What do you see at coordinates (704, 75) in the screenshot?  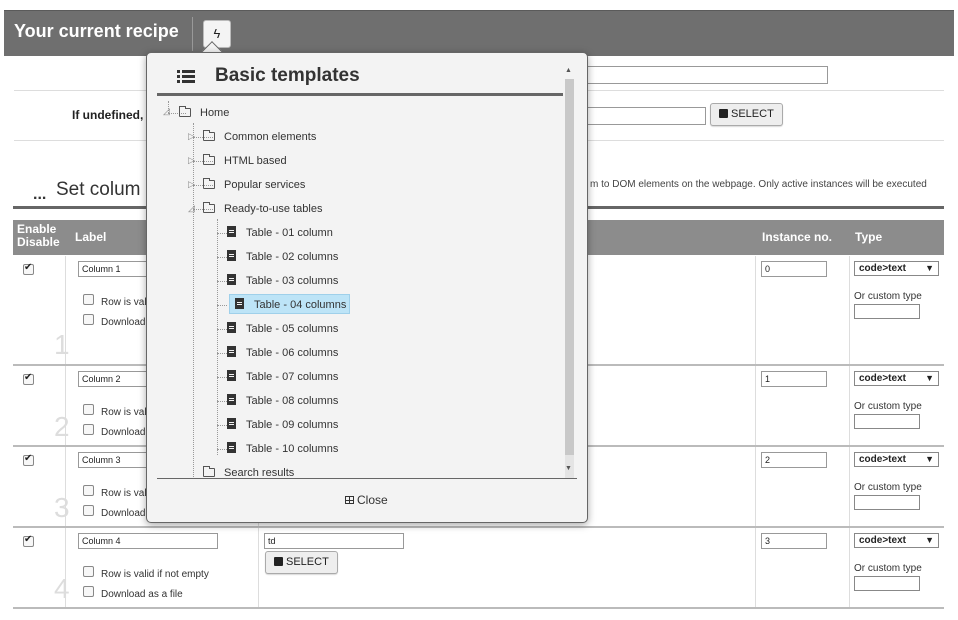 I see `recipe-url-input` at bounding box center [704, 75].